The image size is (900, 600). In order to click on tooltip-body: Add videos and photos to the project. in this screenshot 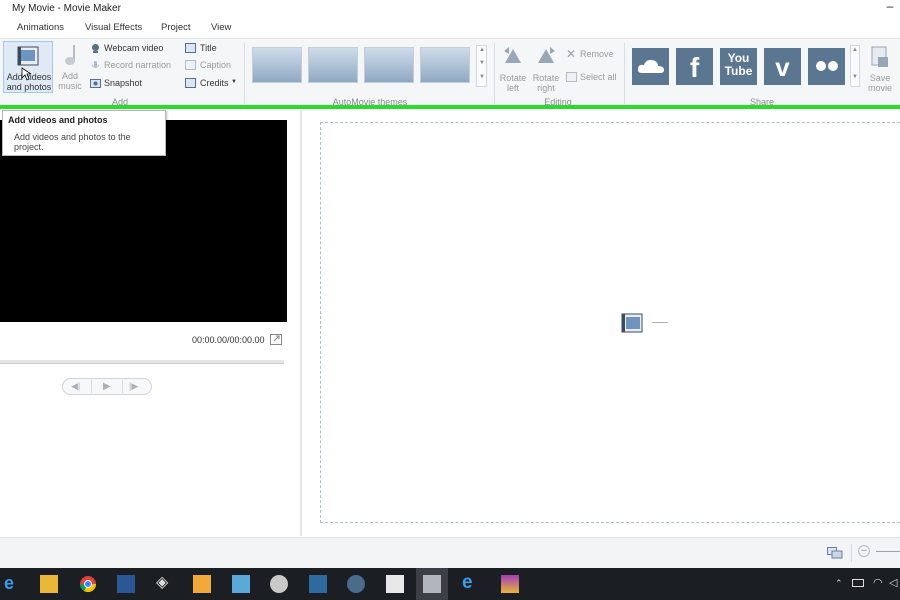, I will do `click(72, 142)`.